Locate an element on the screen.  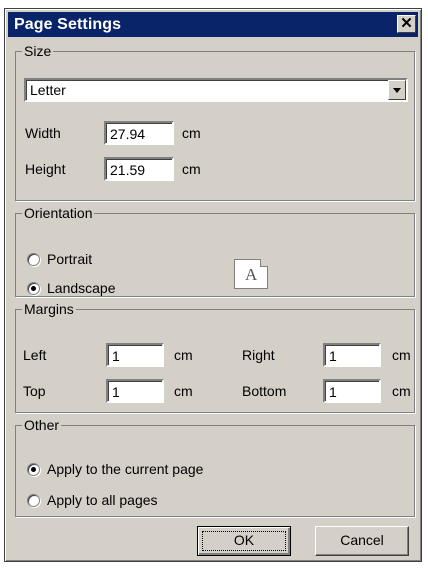
ok-button: OK is located at coordinates (244, 541).